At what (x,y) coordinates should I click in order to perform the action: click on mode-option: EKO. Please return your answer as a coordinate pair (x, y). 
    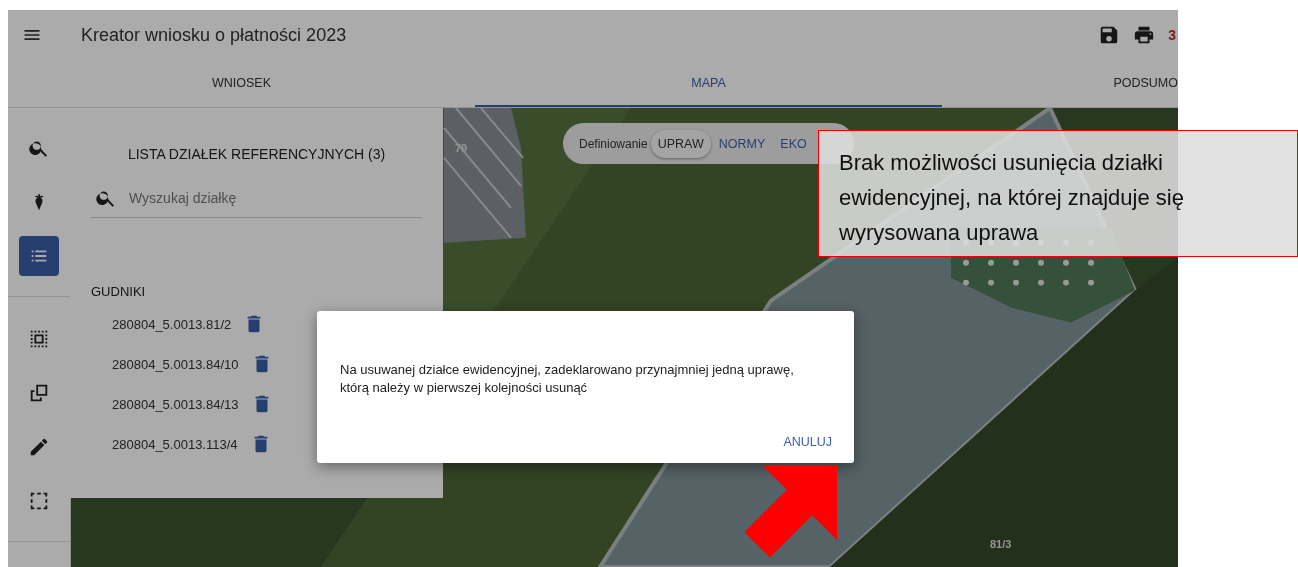
    Looking at the image, I should click on (793, 143).